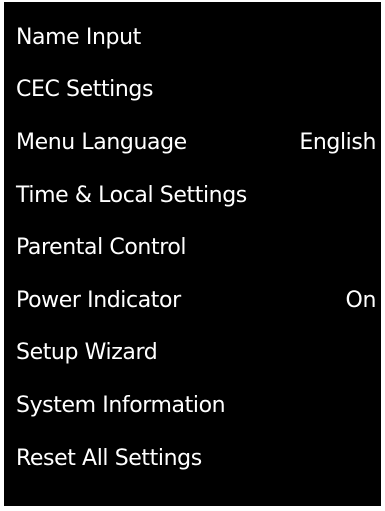 This screenshot has height=511, width=385. What do you see at coordinates (192, 300) in the screenshot?
I see `menu-item-power-indicator: Power Indicator On` at bounding box center [192, 300].